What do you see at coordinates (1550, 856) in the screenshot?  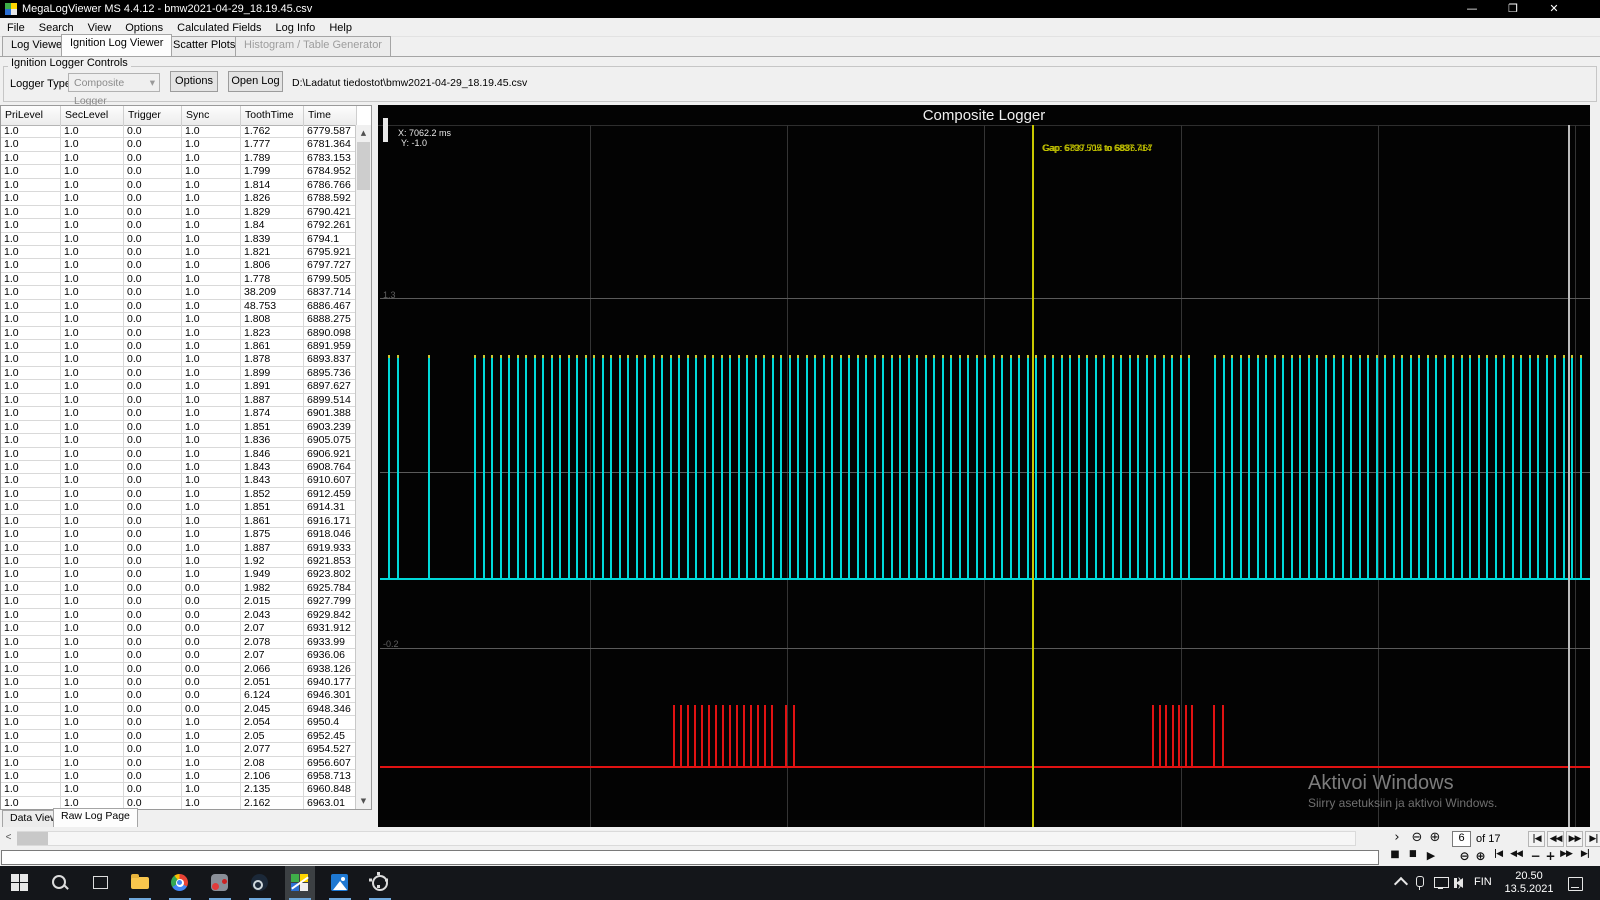 I see `faster-button: +` at bounding box center [1550, 856].